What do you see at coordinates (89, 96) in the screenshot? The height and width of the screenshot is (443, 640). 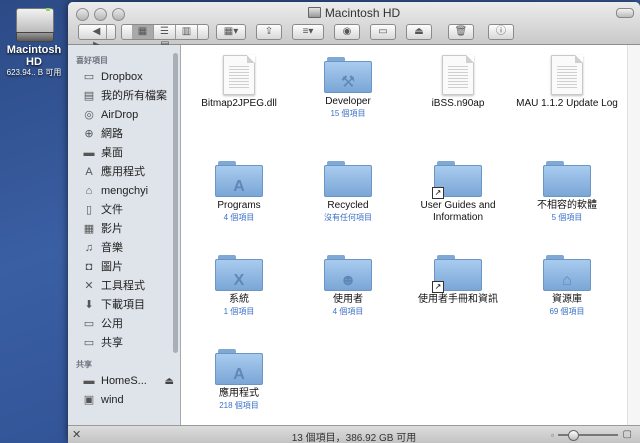 I see `all-files-icon: ▤` at bounding box center [89, 96].